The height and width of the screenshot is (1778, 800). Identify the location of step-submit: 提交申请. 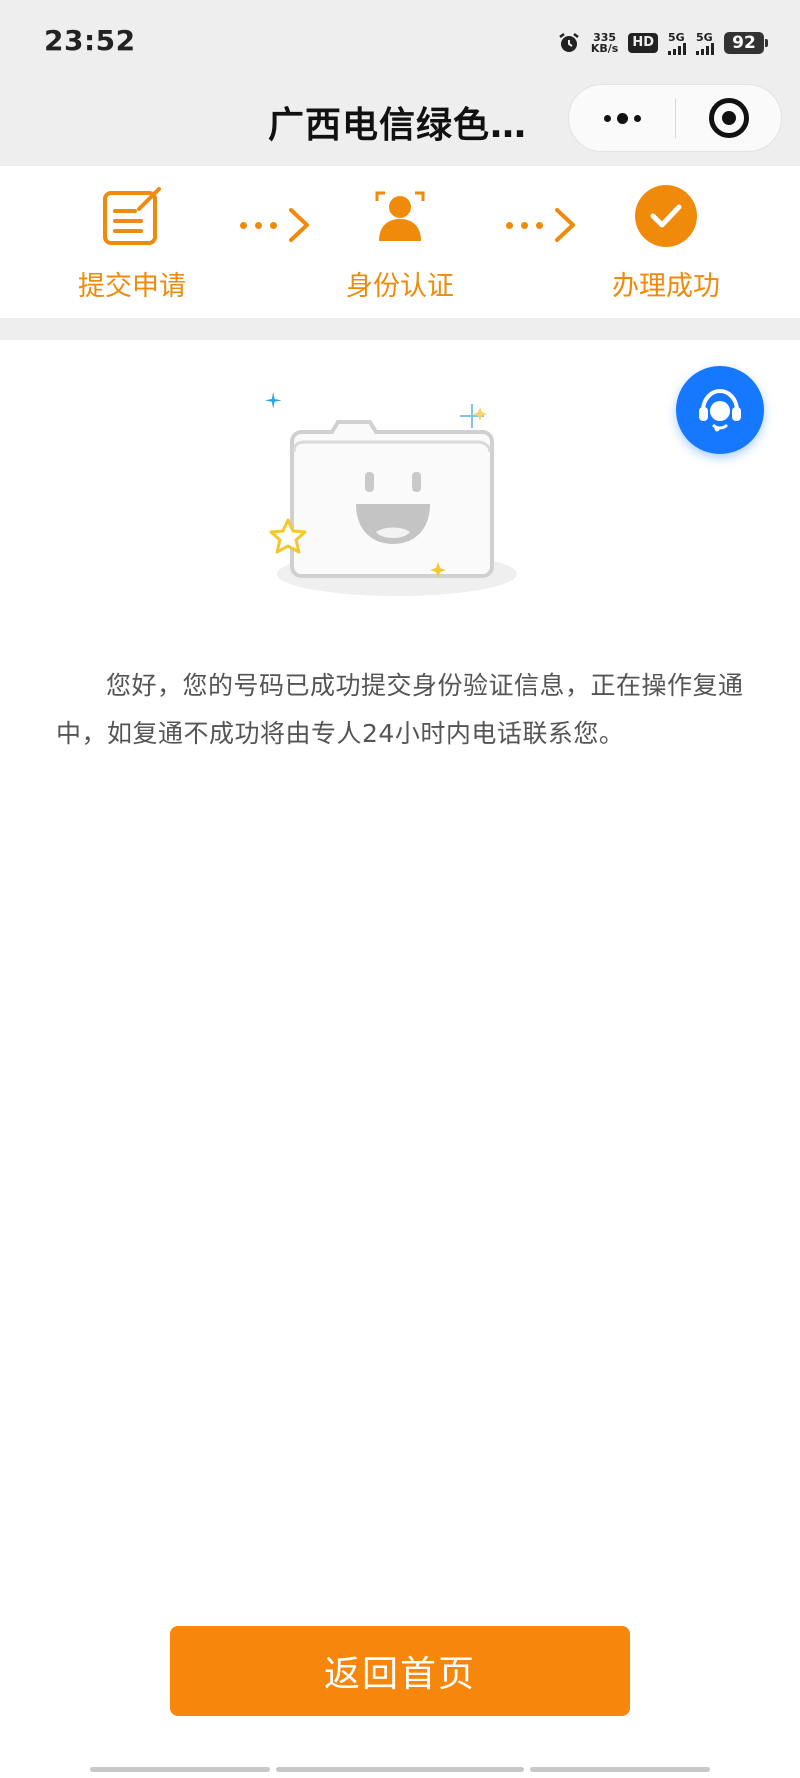
(132, 243).